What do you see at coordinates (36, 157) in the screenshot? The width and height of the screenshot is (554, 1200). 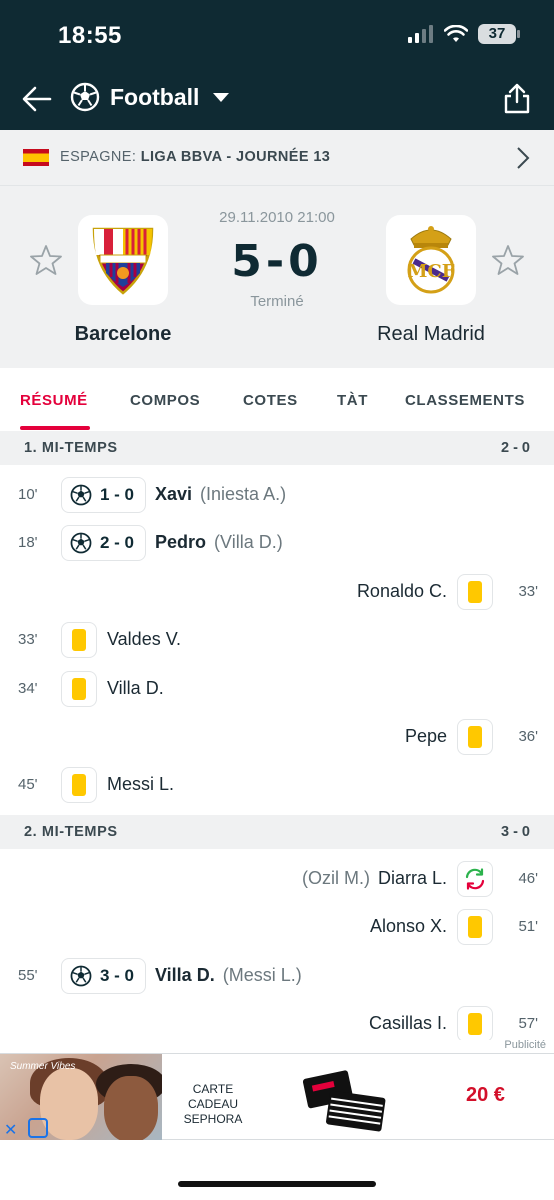 I see `spain-flag-icon` at bounding box center [36, 157].